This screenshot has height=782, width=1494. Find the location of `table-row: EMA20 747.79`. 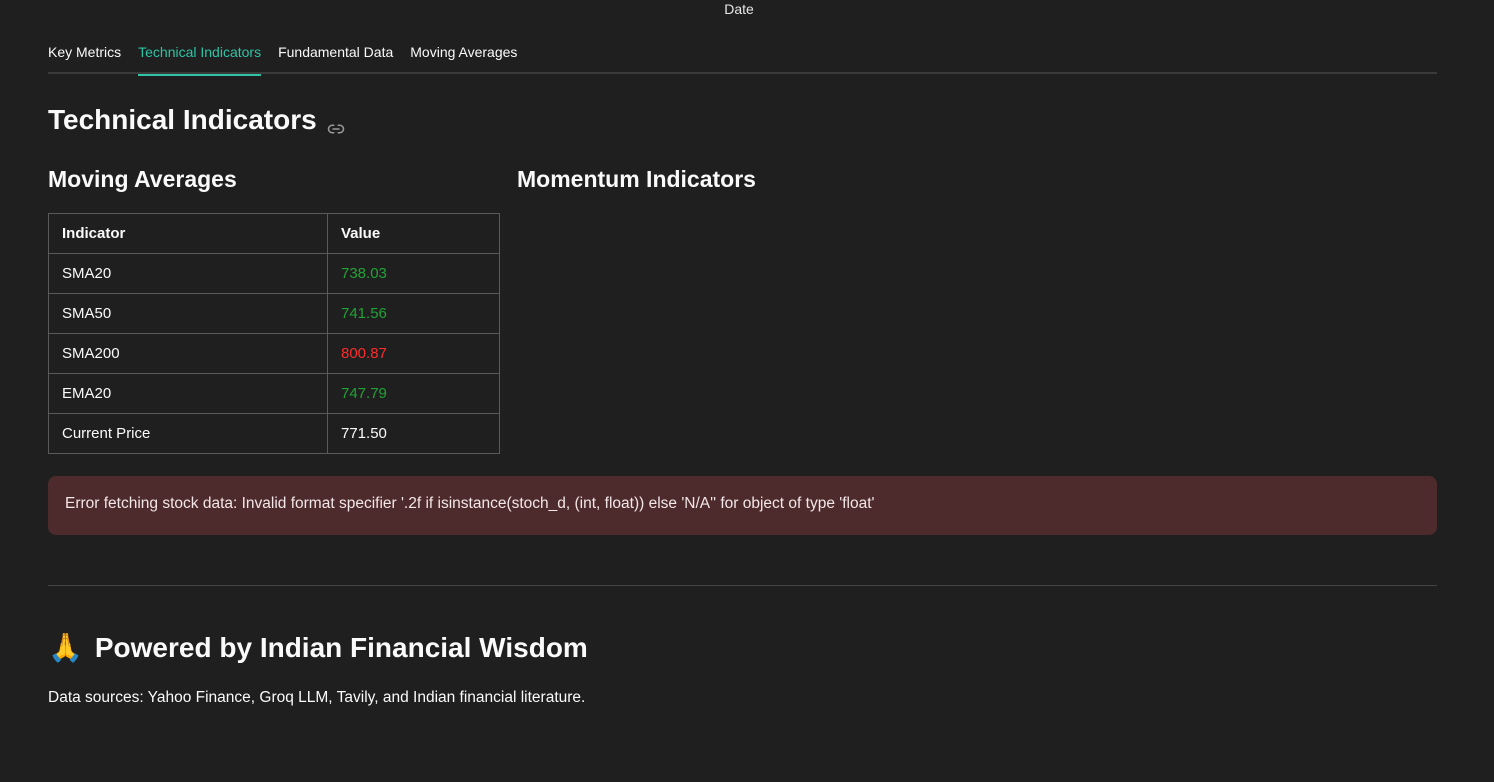

table-row: EMA20 747.79 is located at coordinates (274, 393).